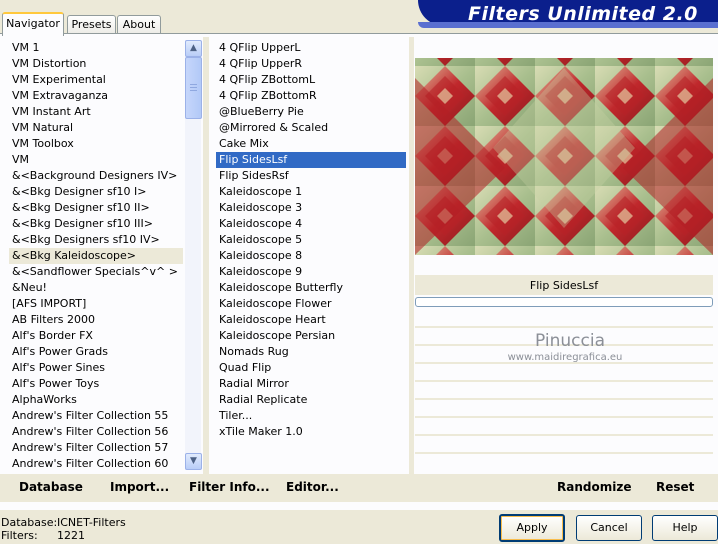 The image size is (718, 544). Describe the element at coordinates (96, 112) in the screenshot. I see `category-item: VM Instant Art` at that location.